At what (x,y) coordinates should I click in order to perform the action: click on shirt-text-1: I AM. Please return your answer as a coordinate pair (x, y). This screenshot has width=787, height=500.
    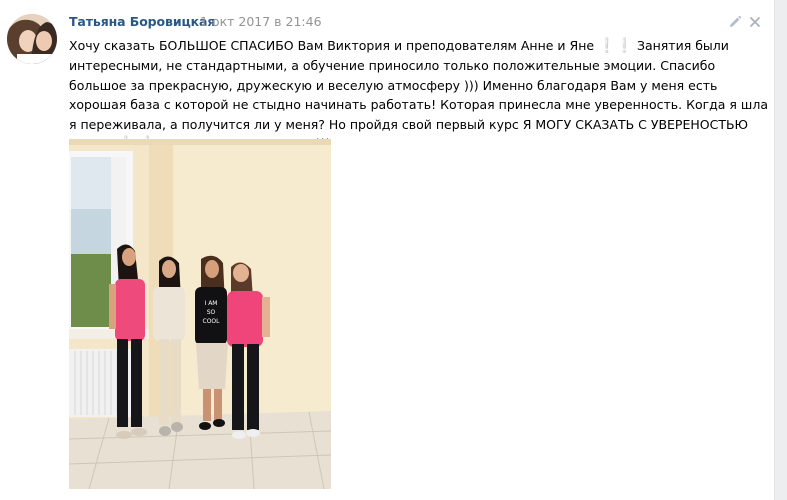
    Looking at the image, I should click on (211, 303).